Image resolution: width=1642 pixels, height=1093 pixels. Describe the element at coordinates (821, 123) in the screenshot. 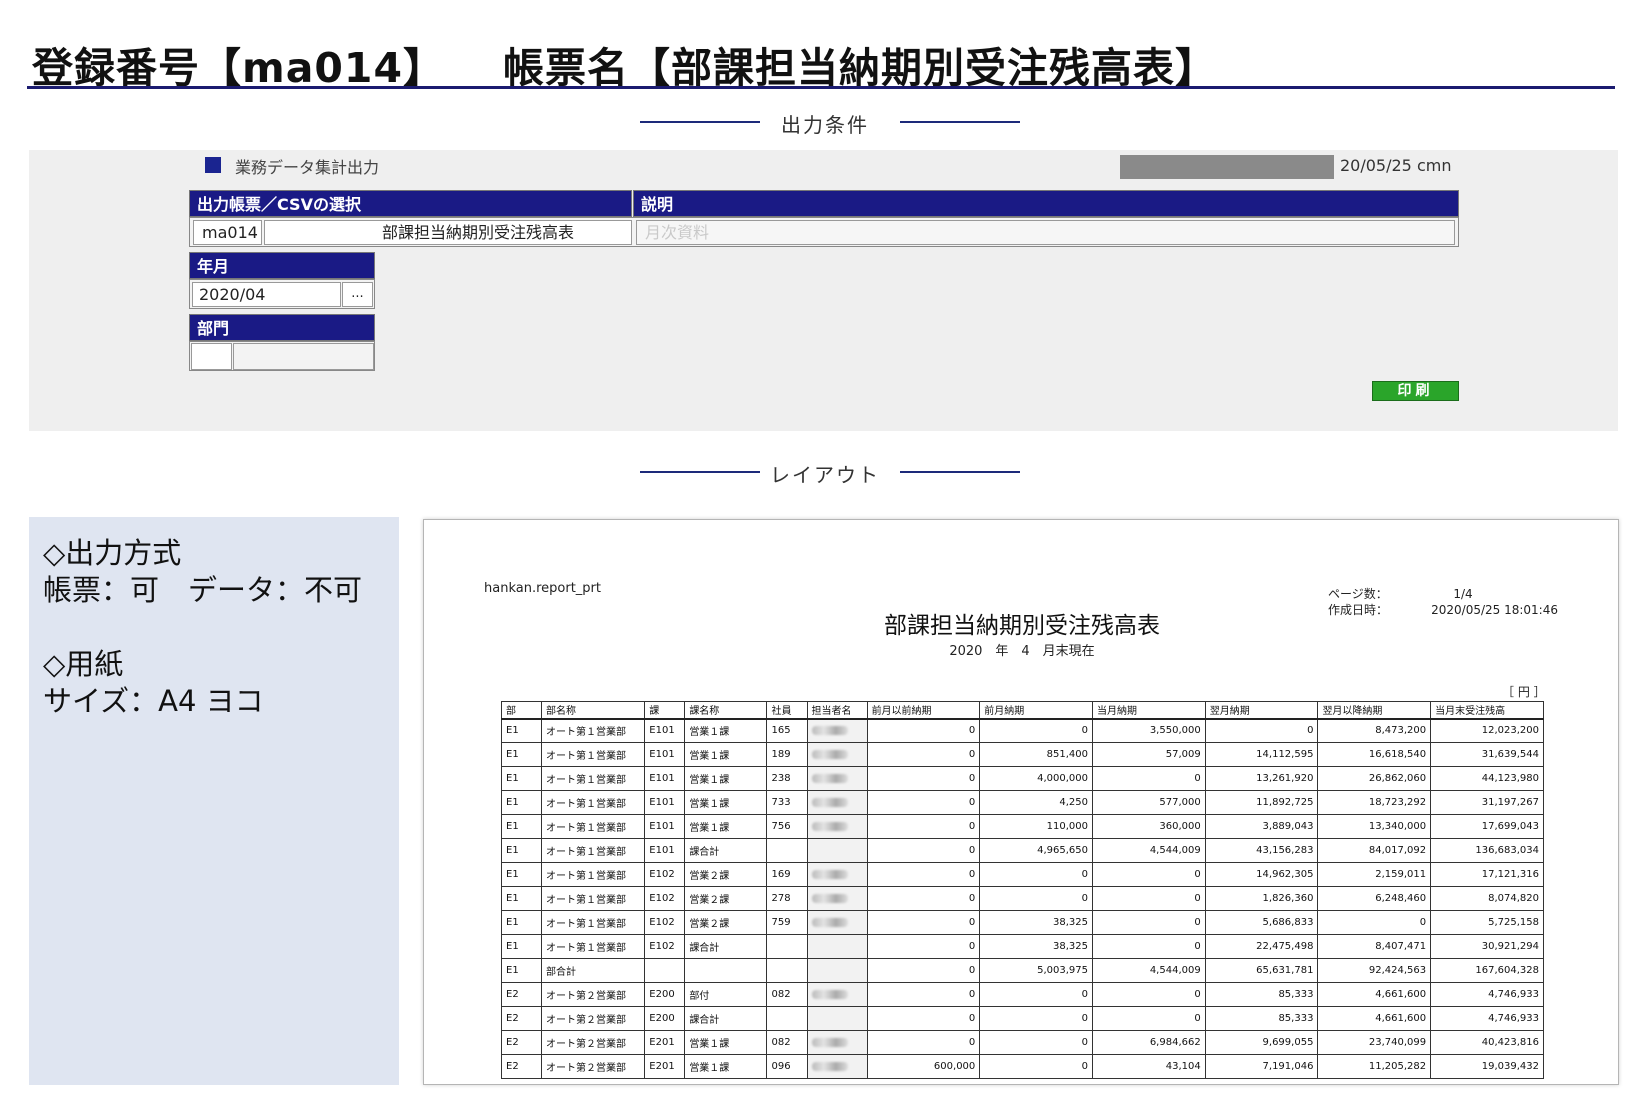

I see `conditions-section-header: 出力条件` at that location.